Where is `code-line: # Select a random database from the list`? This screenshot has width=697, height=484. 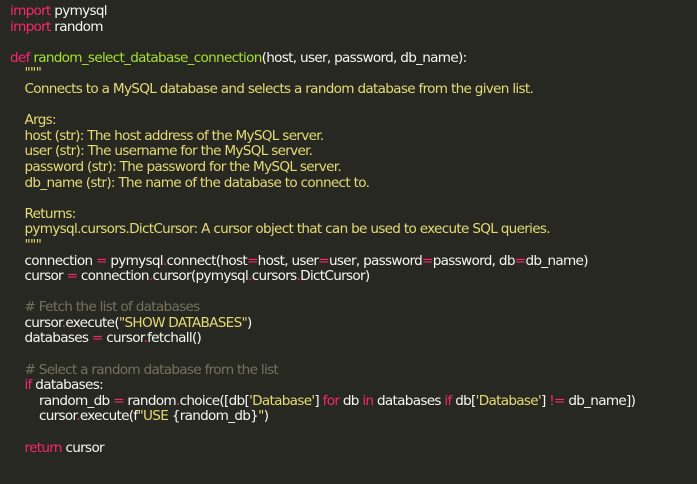 code-line: # Select a random database from the list is located at coordinates (348, 370).